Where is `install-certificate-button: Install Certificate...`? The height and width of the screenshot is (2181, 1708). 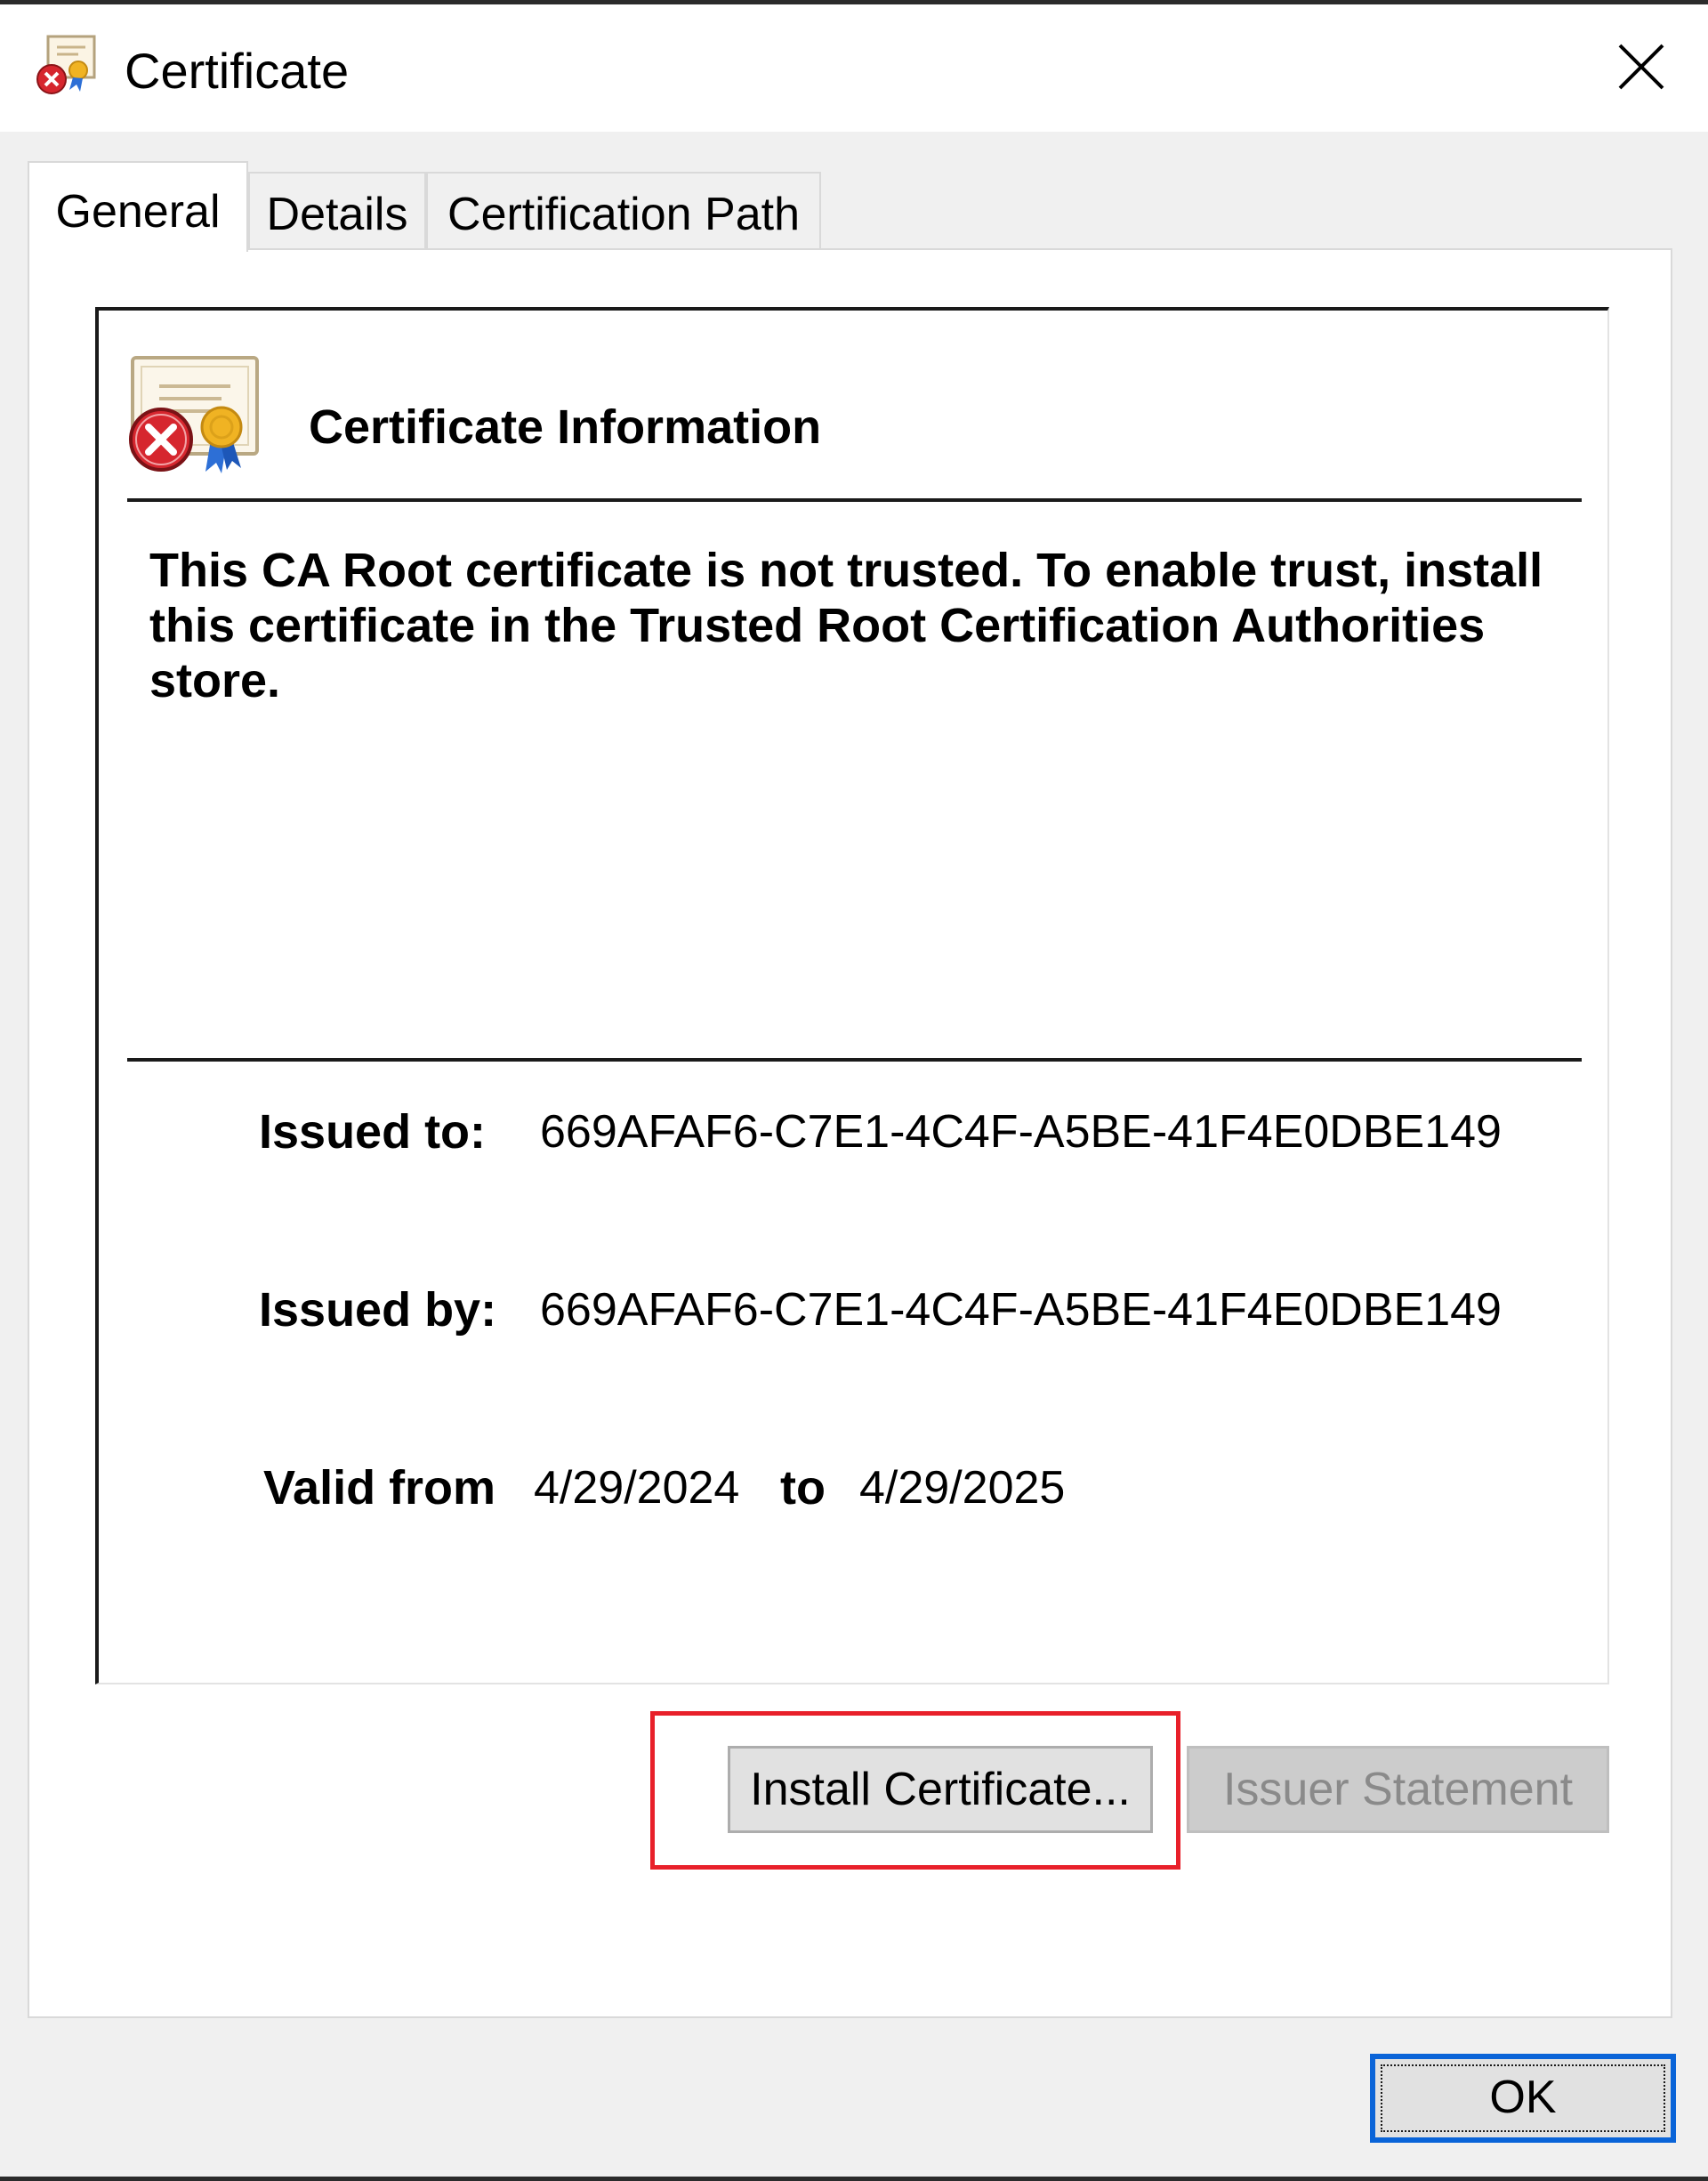 install-certificate-button: Install Certificate... is located at coordinates (940, 1789).